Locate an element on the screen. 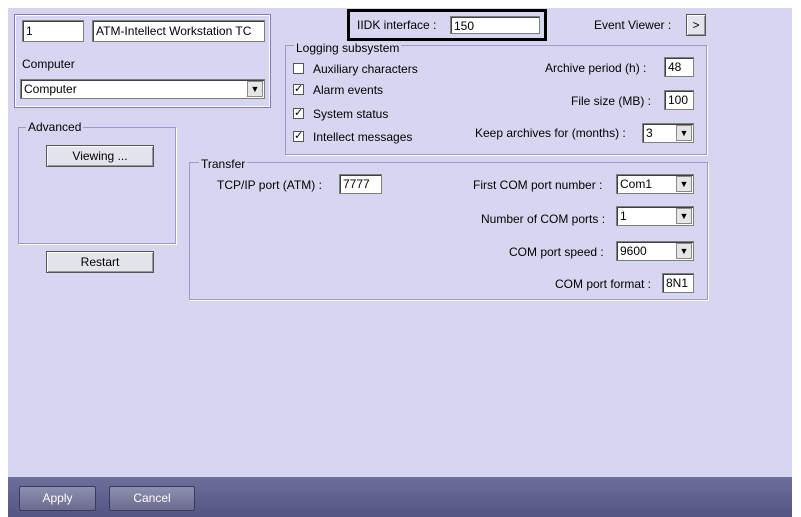 This screenshot has width=801, height=517. iidk-port-field: 150 is located at coordinates (495, 25).